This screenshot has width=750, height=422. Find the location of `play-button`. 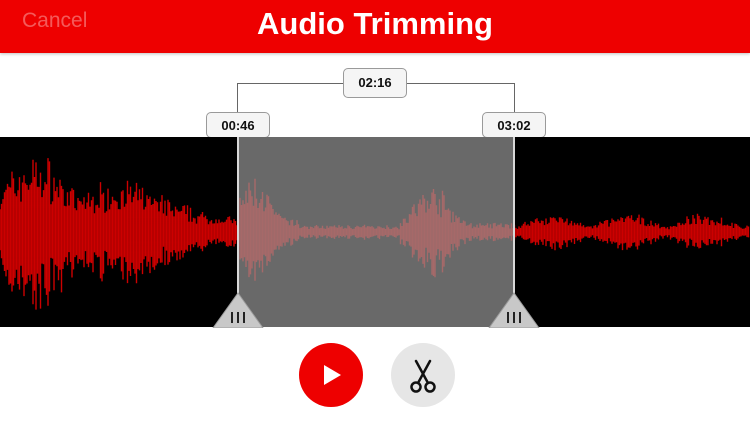

play-button is located at coordinates (331, 375).